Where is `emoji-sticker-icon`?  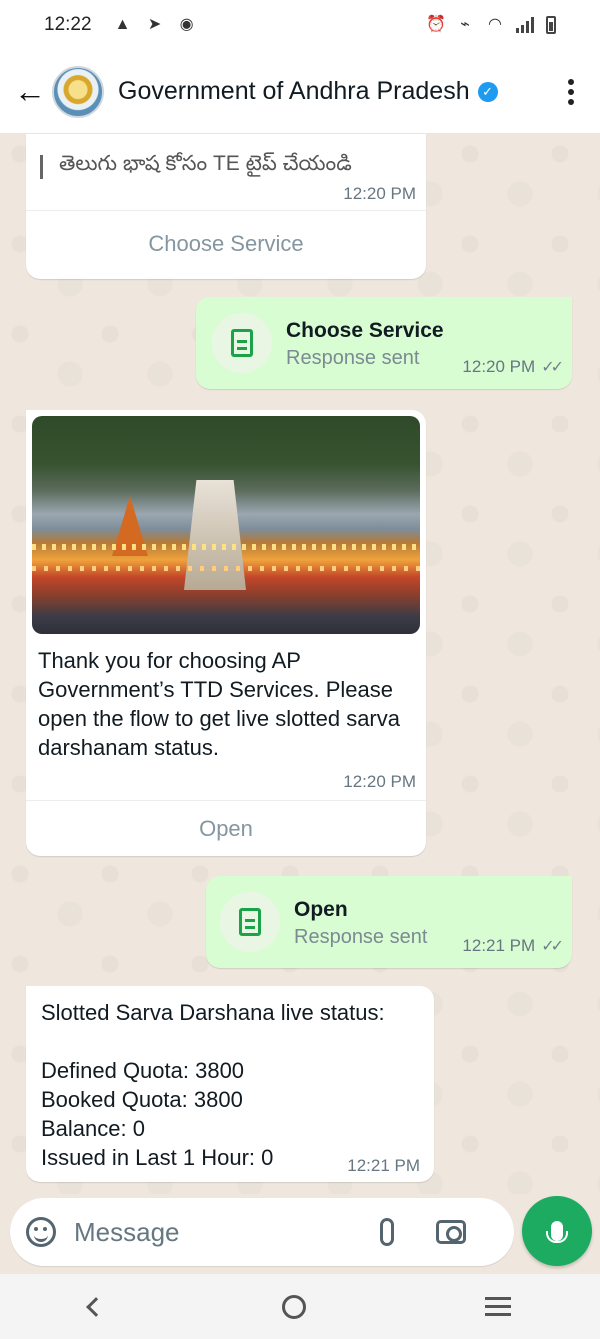 emoji-sticker-icon is located at coordinates (41, 1232).